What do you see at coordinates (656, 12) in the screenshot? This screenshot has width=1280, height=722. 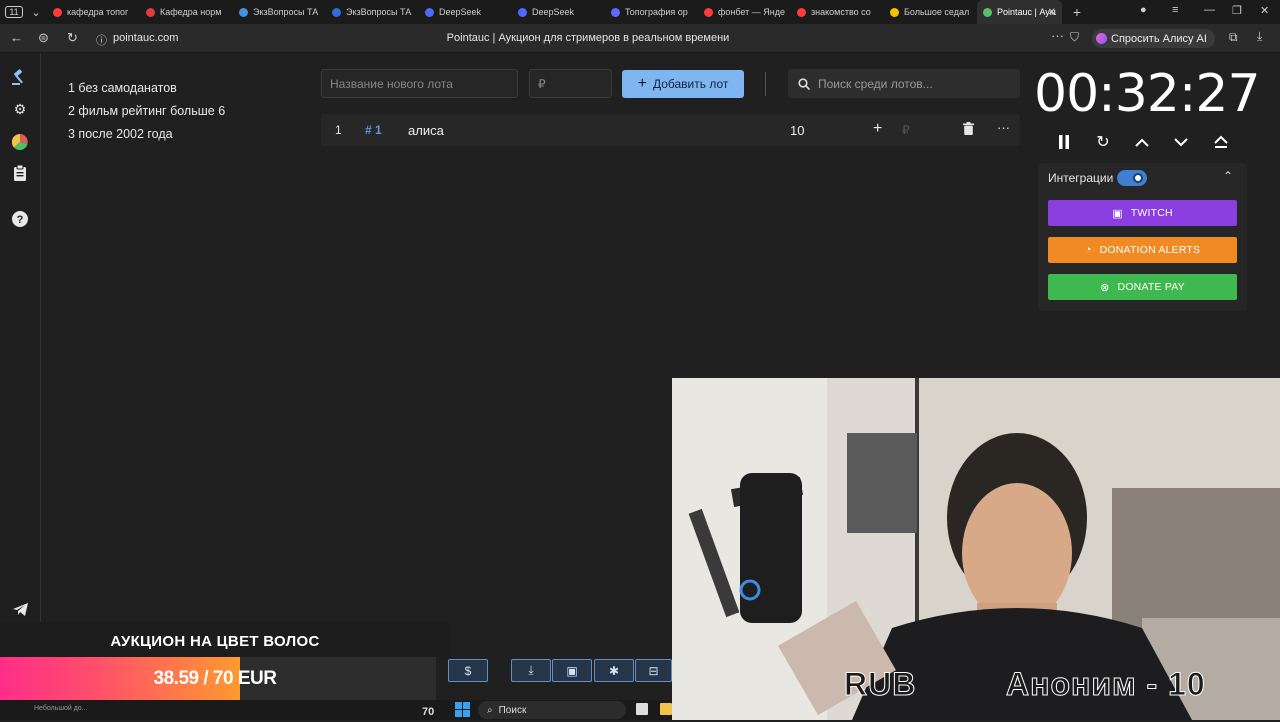 I see `browser-tab-label: Топография ор` at bounding box center [656, 12].